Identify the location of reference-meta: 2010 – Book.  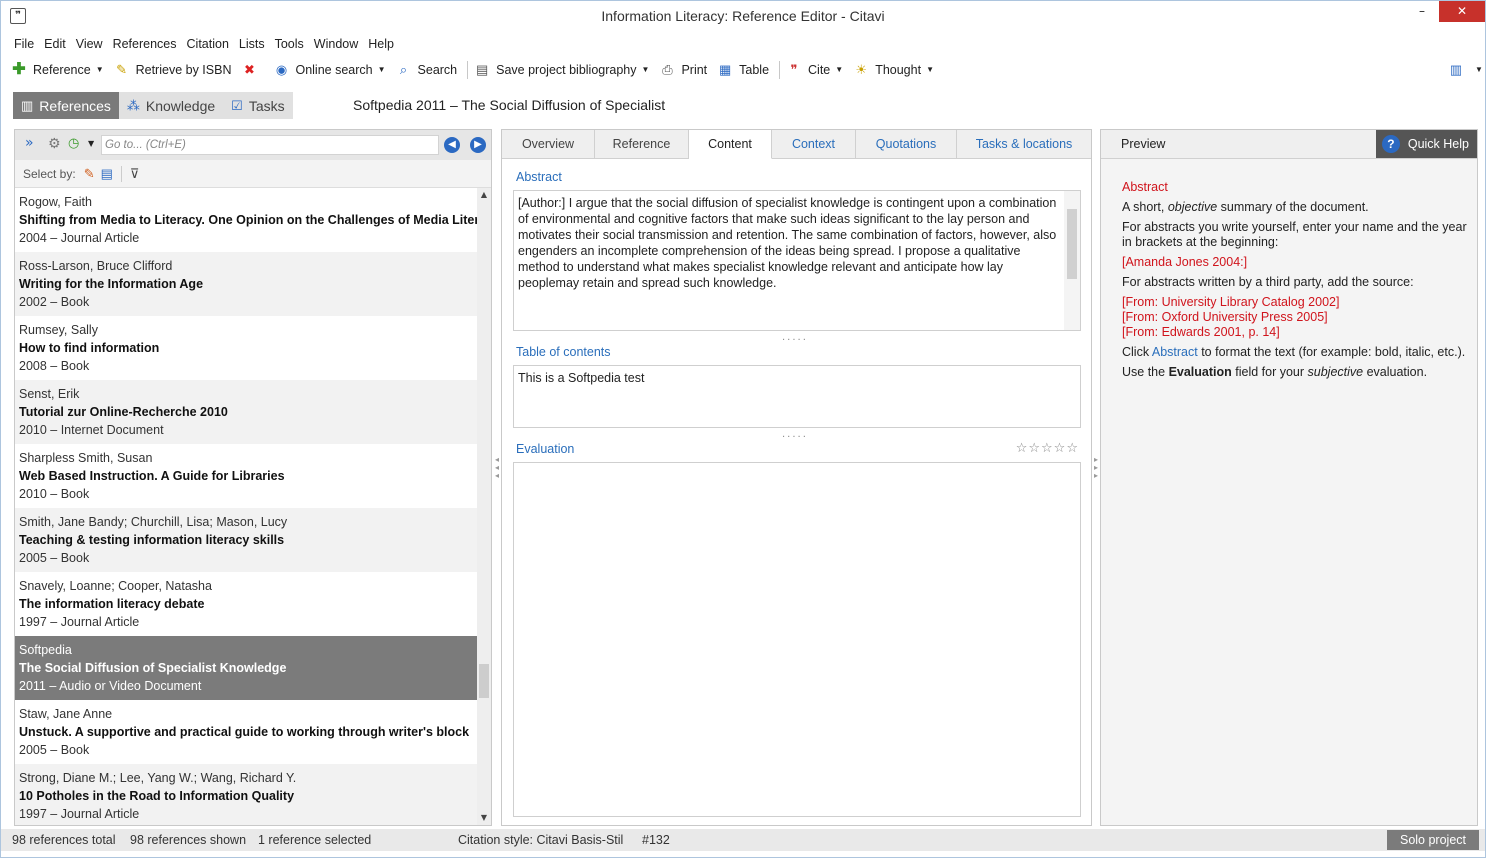
(54, 494).